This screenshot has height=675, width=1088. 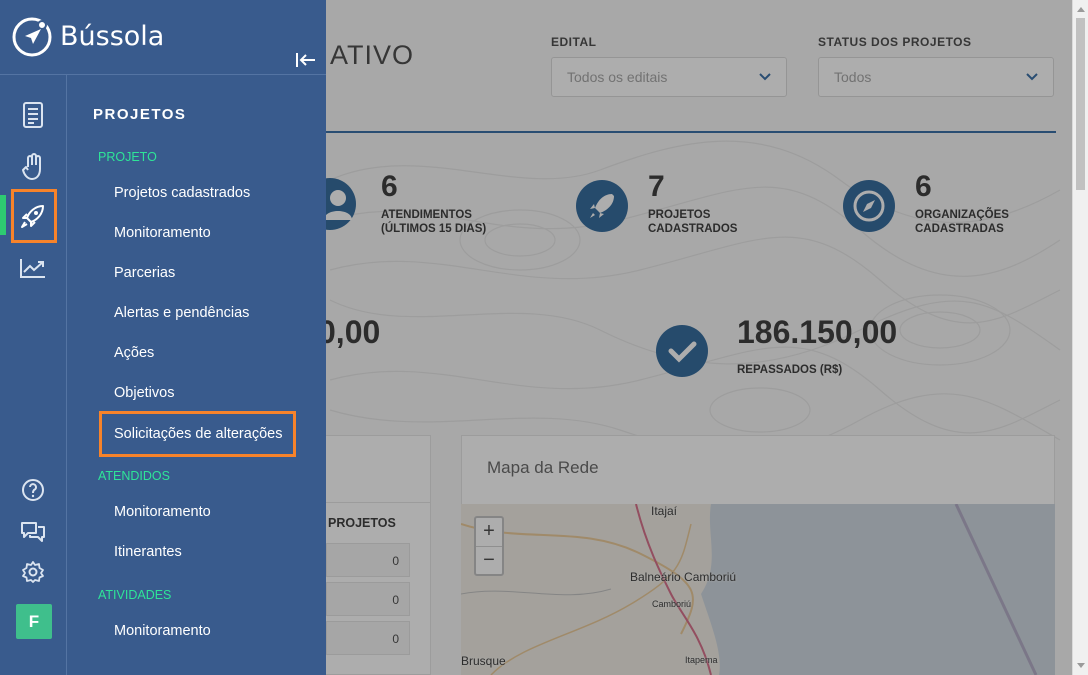 I want to click on filter-status-value: Todos, so click(x=853, y=77).